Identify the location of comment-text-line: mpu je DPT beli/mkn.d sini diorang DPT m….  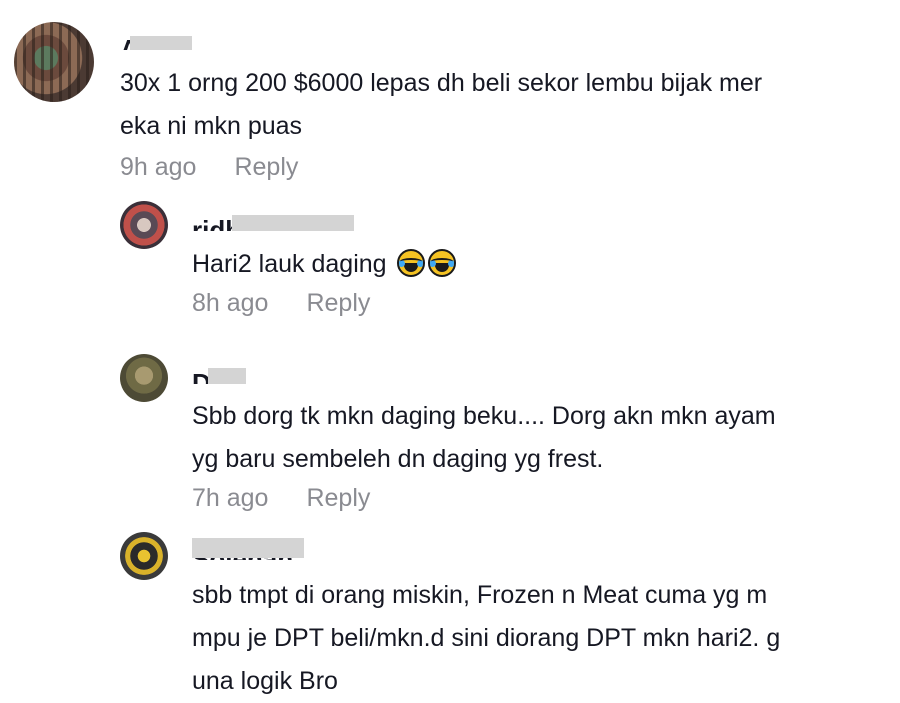
(486, 638).